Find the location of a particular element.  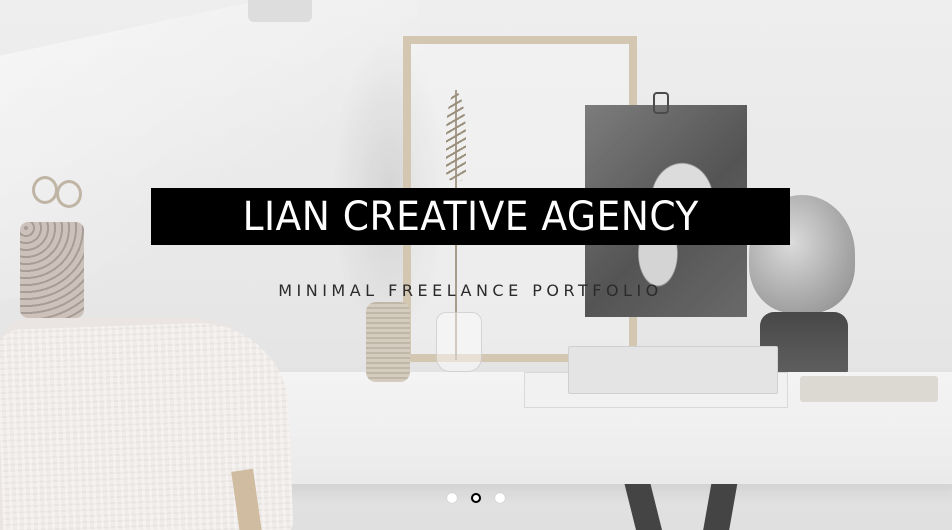

hero-title-band: LIAN CREATIVE AGENCY is located at coordinates (470, 216).